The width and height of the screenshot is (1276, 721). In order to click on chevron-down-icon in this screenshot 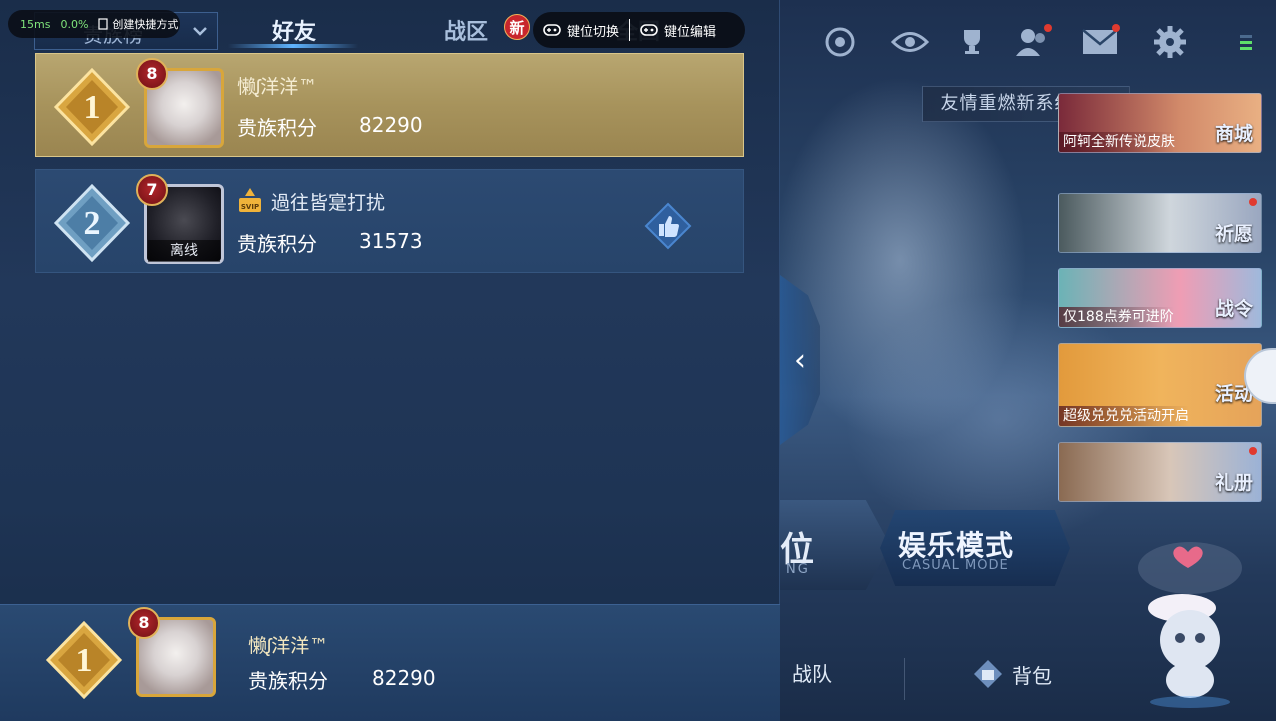, I will do `click(200, 31)`.